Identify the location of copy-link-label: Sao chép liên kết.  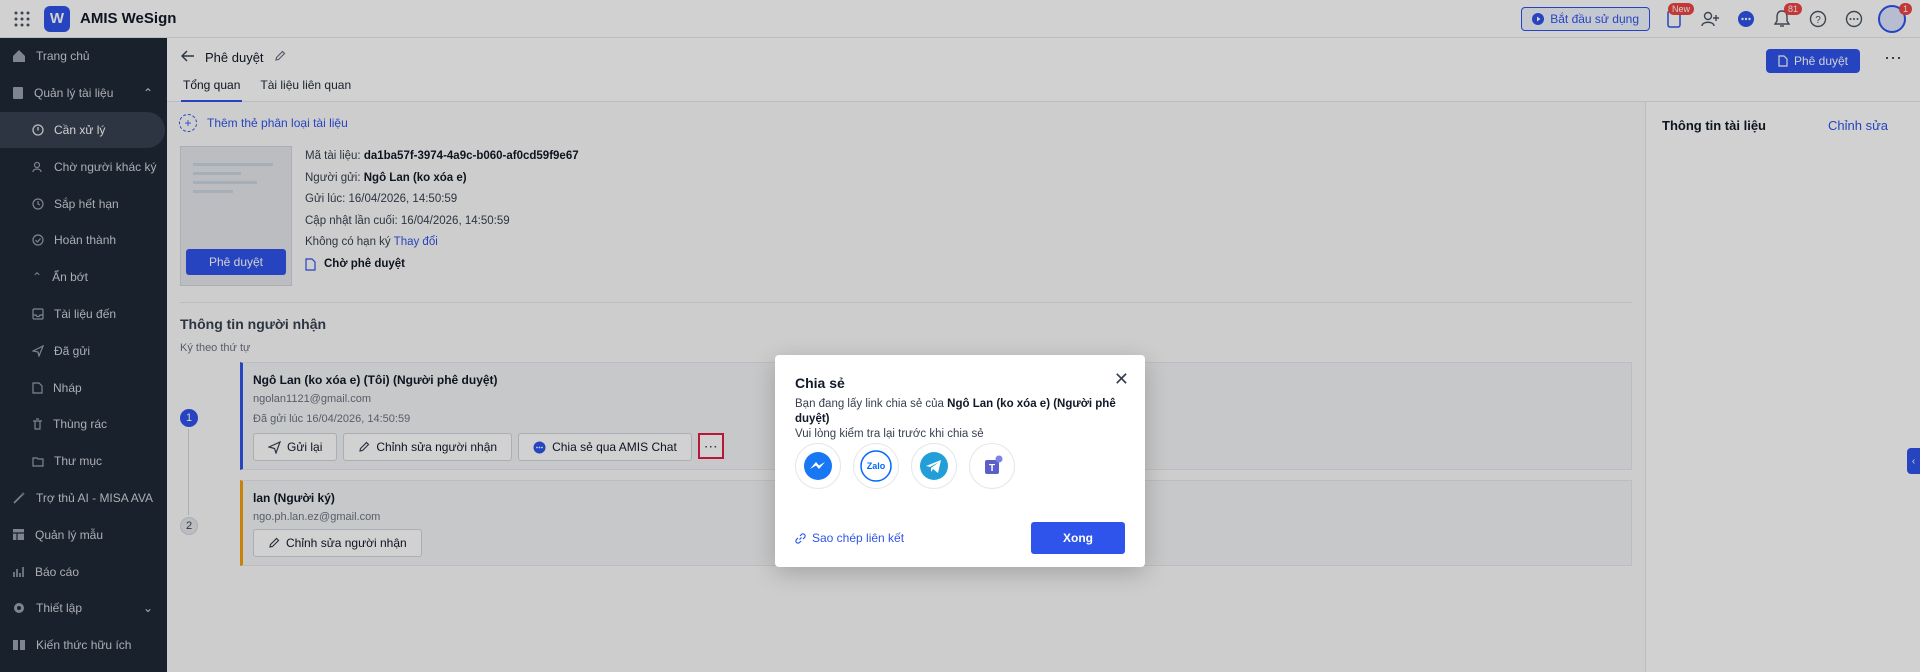
(858, 538).